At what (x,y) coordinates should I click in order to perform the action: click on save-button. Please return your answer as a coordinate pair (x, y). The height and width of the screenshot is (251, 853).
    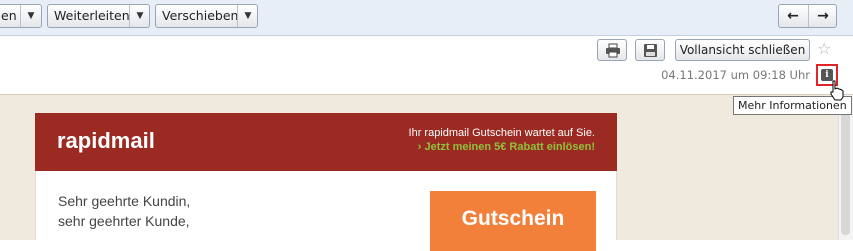
    Looking at the image, I should click on (650, 50).